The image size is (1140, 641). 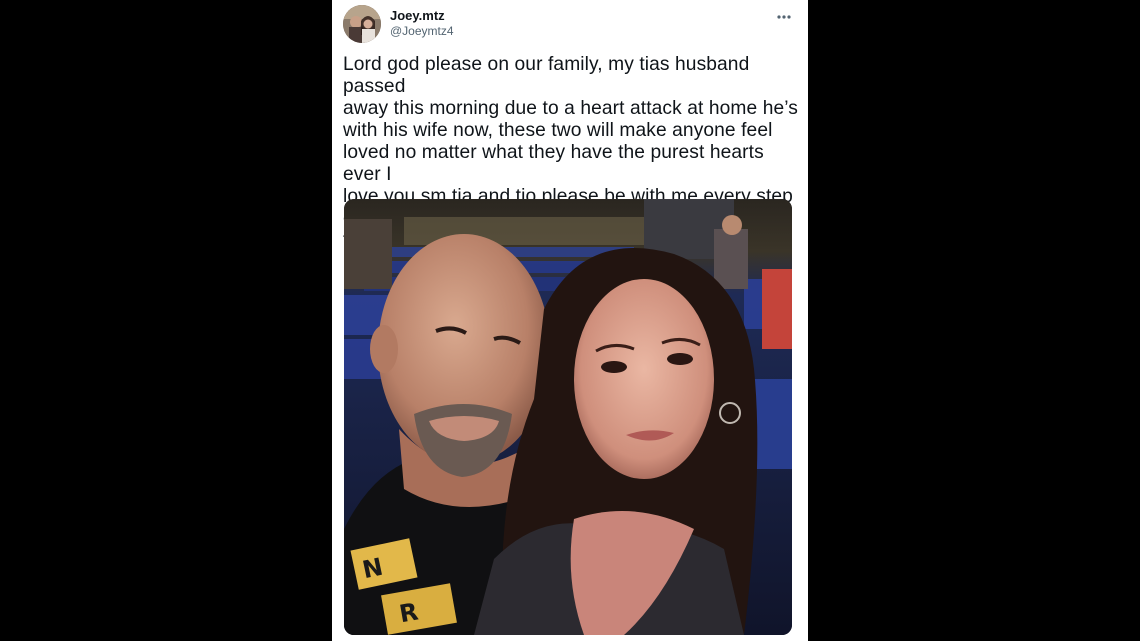 I want to click on avatar-photo-icon, so click(x=362, y=24).